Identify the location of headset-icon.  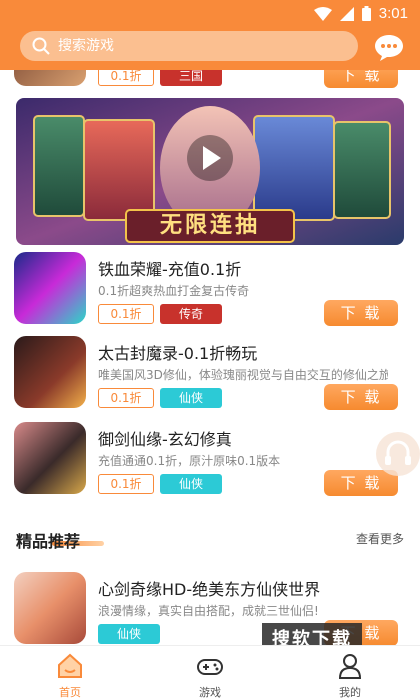
(398, 452).